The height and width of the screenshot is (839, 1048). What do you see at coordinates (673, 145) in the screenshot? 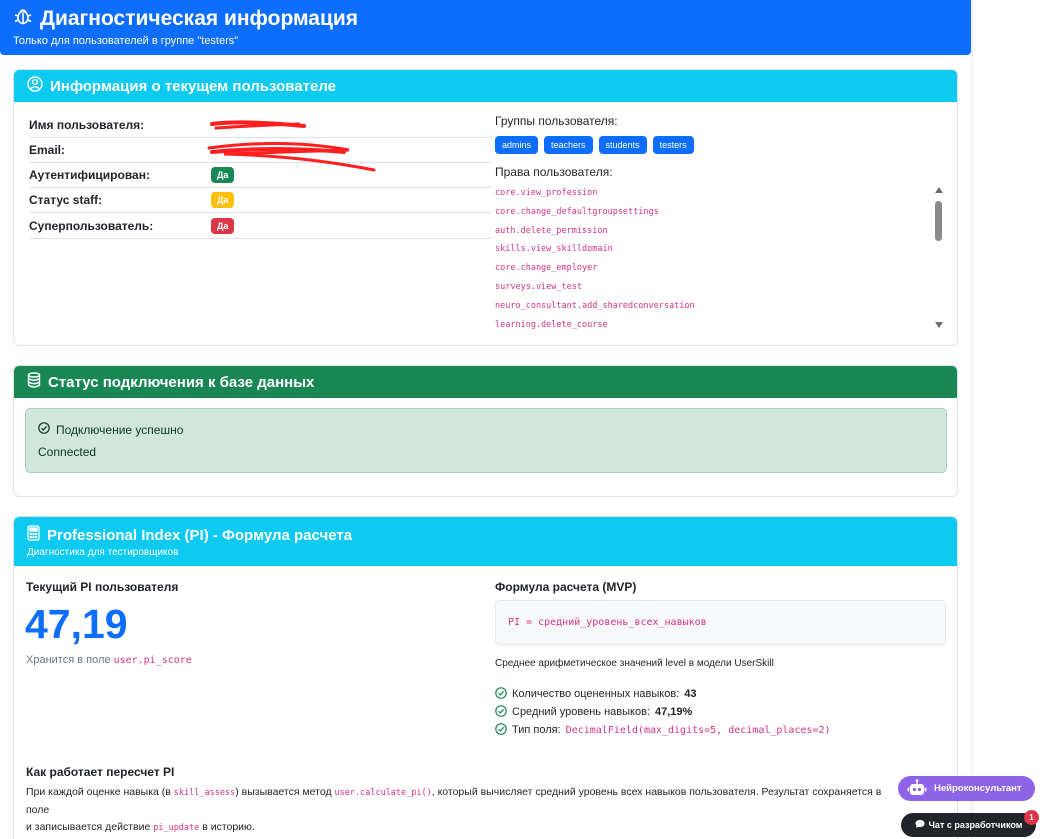
I see `group-badge: testers` at bounding box center [673, 145].